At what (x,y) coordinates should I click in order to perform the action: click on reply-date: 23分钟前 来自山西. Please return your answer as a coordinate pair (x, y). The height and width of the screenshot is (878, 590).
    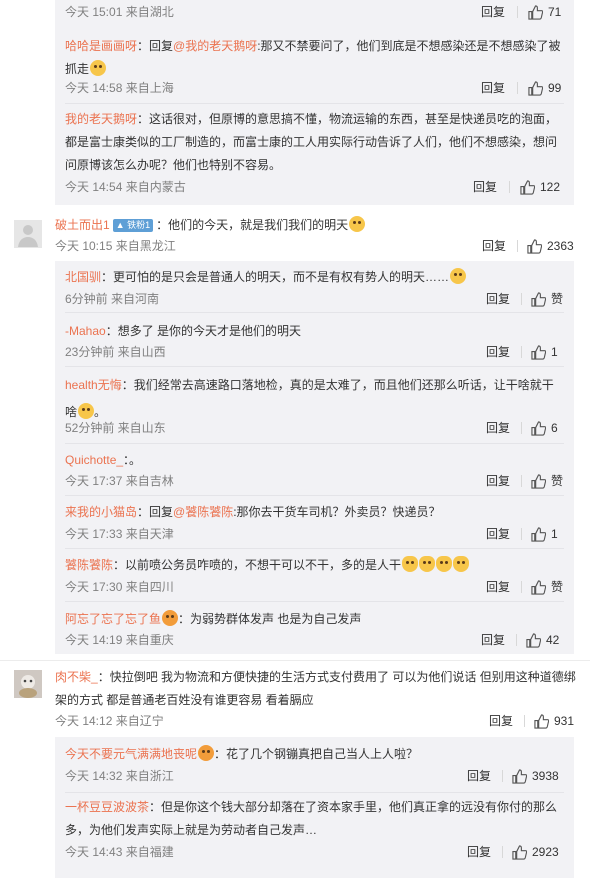
    Looking at the image, I should click on (115, 352).